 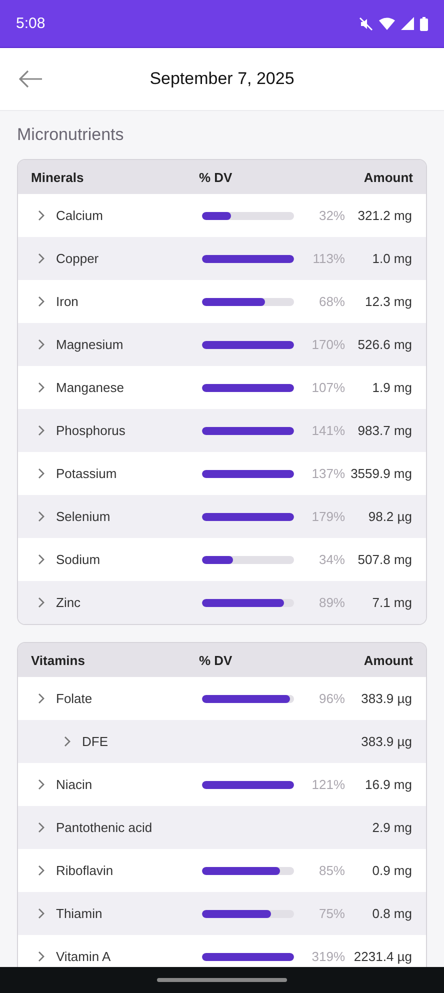 What do you see at coordinates (388, 301) in the screenshot?
I see `amount-value: 12.3 mg` at bounding box center [388, 301].